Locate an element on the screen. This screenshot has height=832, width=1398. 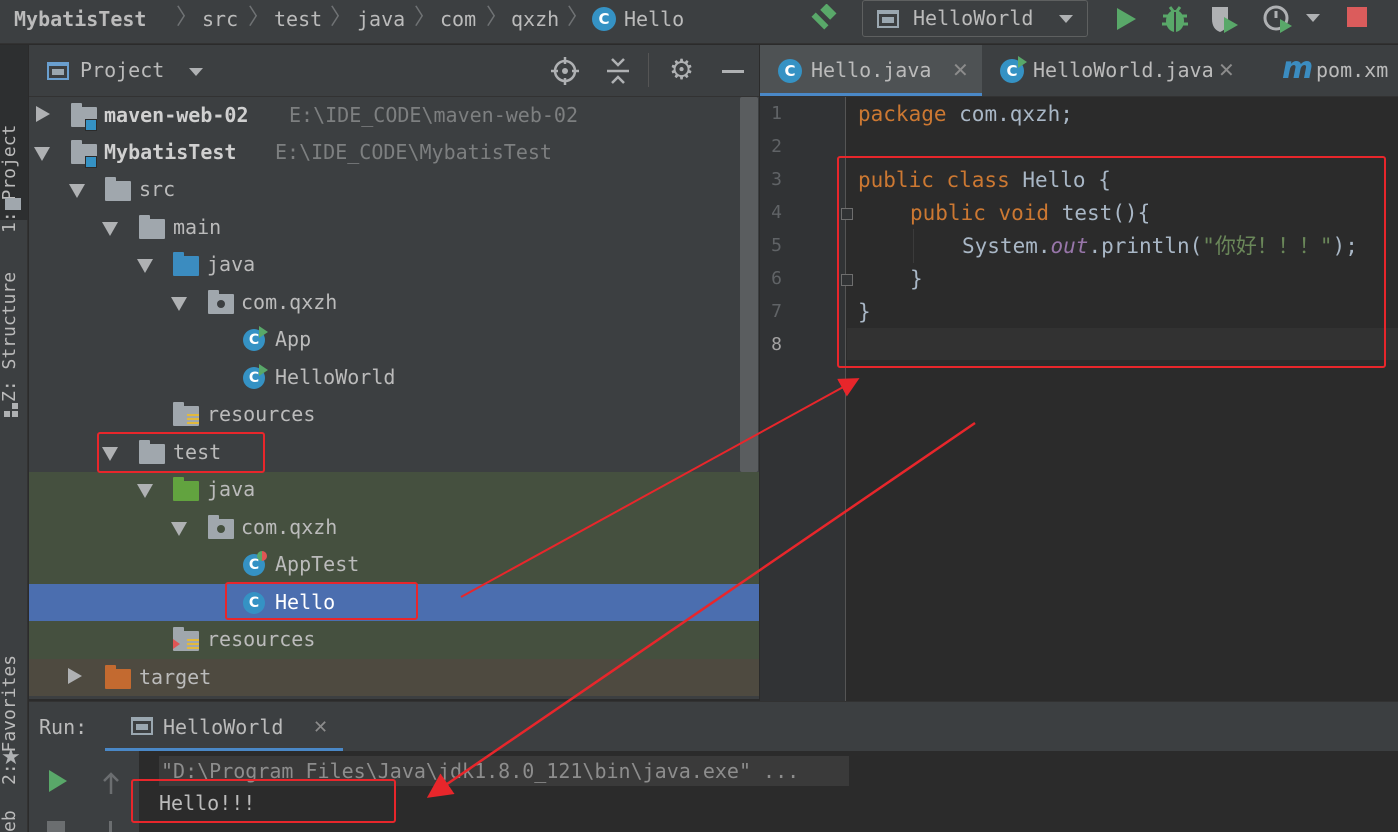
run-panel-toolbar is located at coordinates (84, 791).